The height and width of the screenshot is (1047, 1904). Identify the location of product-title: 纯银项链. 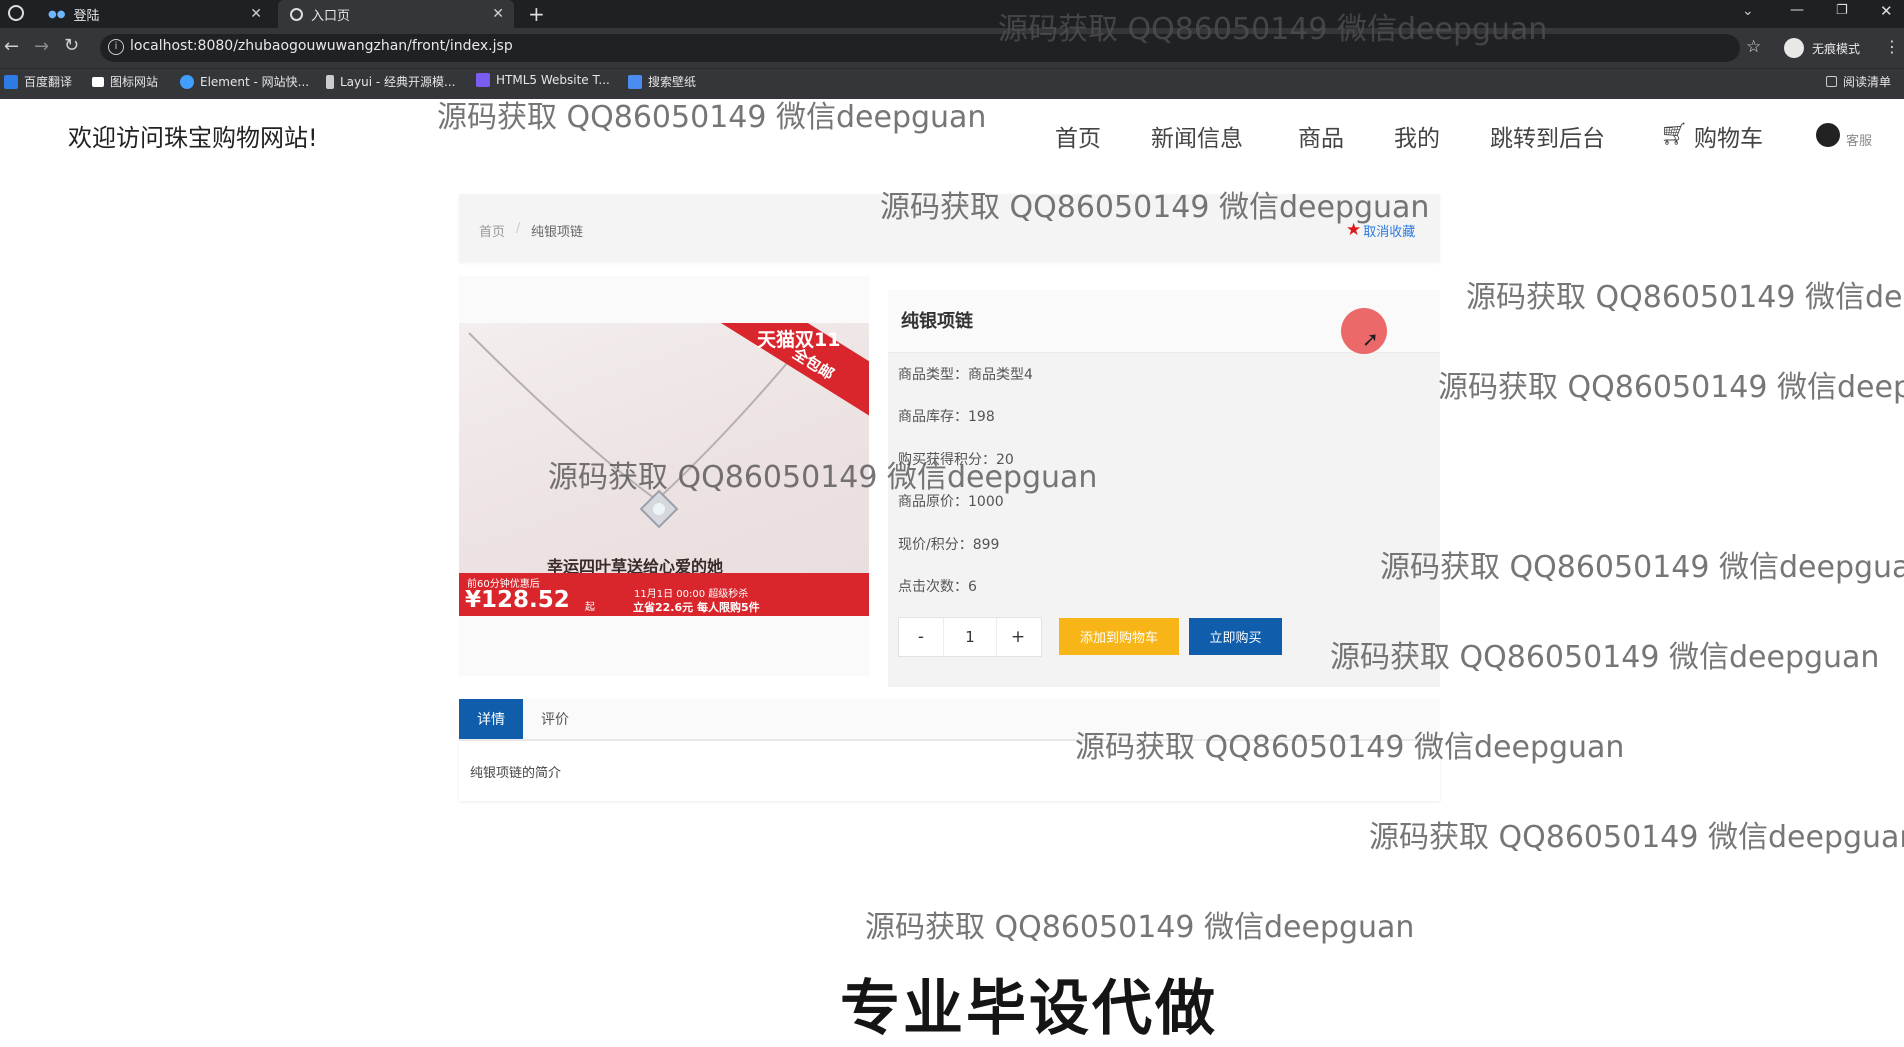
(937, 321).